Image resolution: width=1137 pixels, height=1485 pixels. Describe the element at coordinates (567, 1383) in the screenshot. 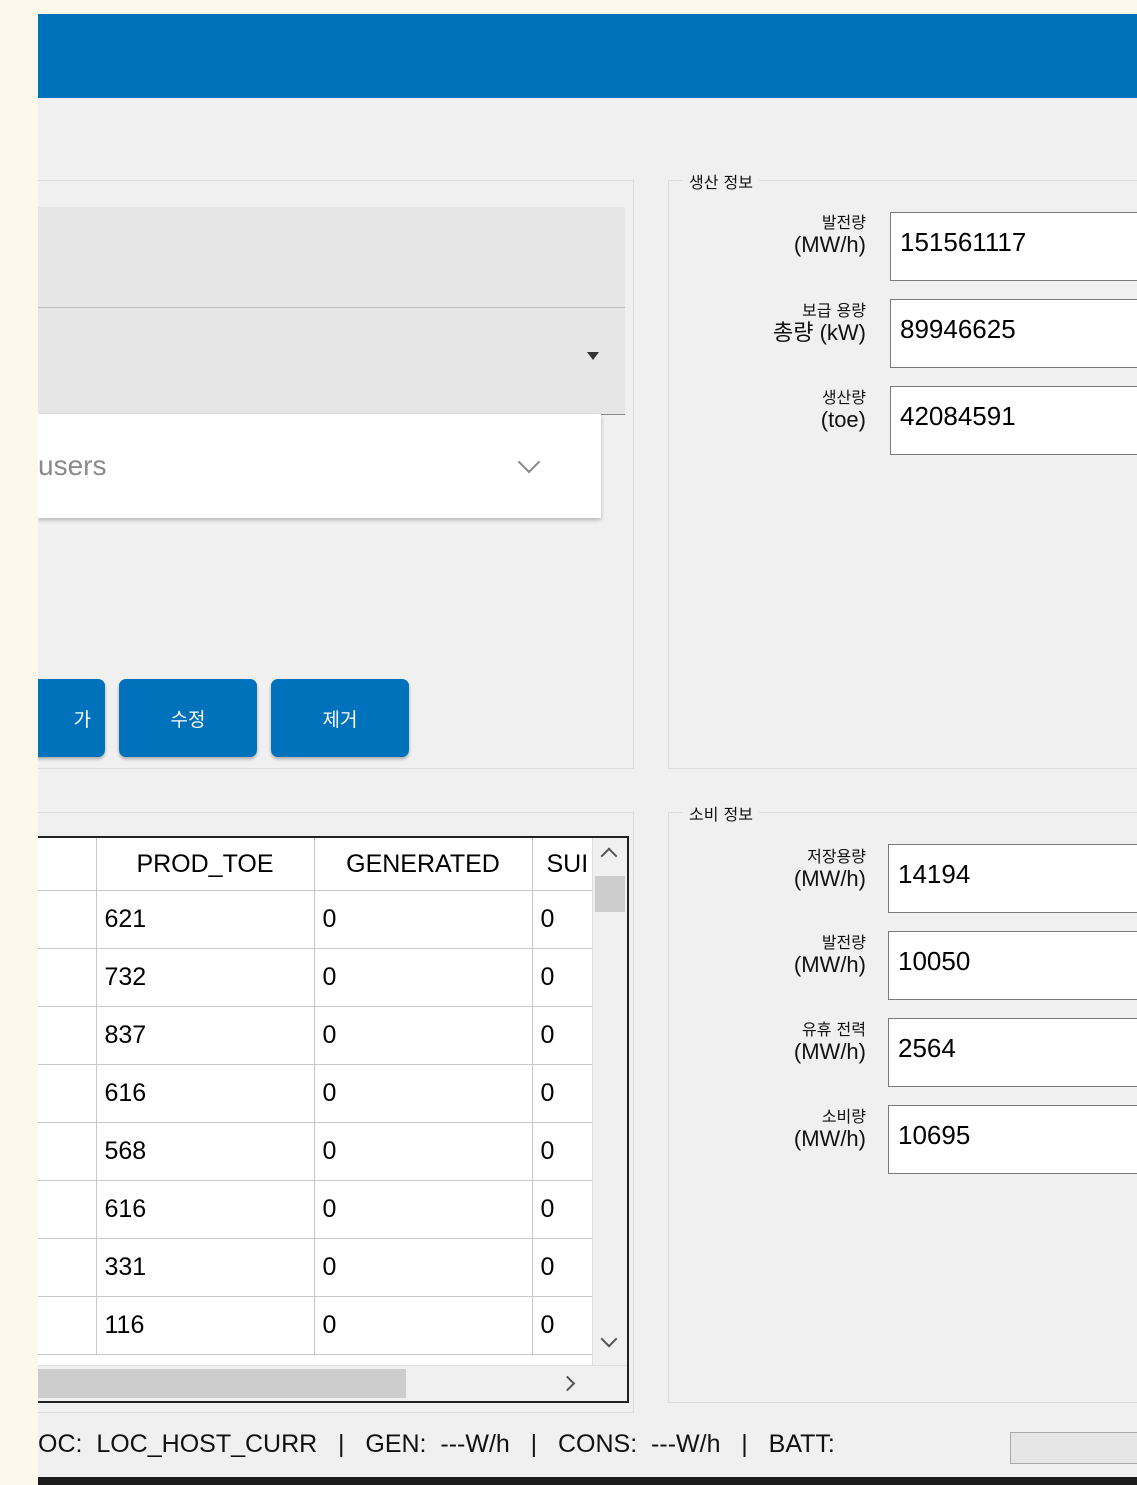

I see `scroll-right-icon` at that location.